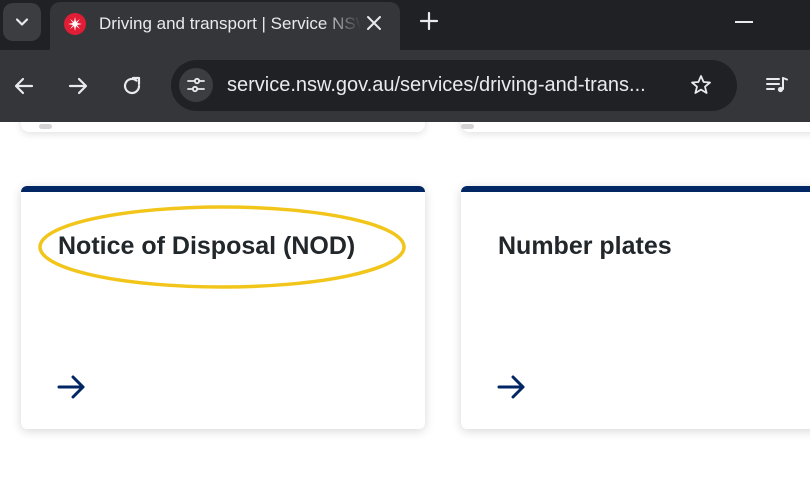 Image resolution: width=810 pixels, height=477 pixels. I want to click on nsw-favicon-icon, so click(75, 24).